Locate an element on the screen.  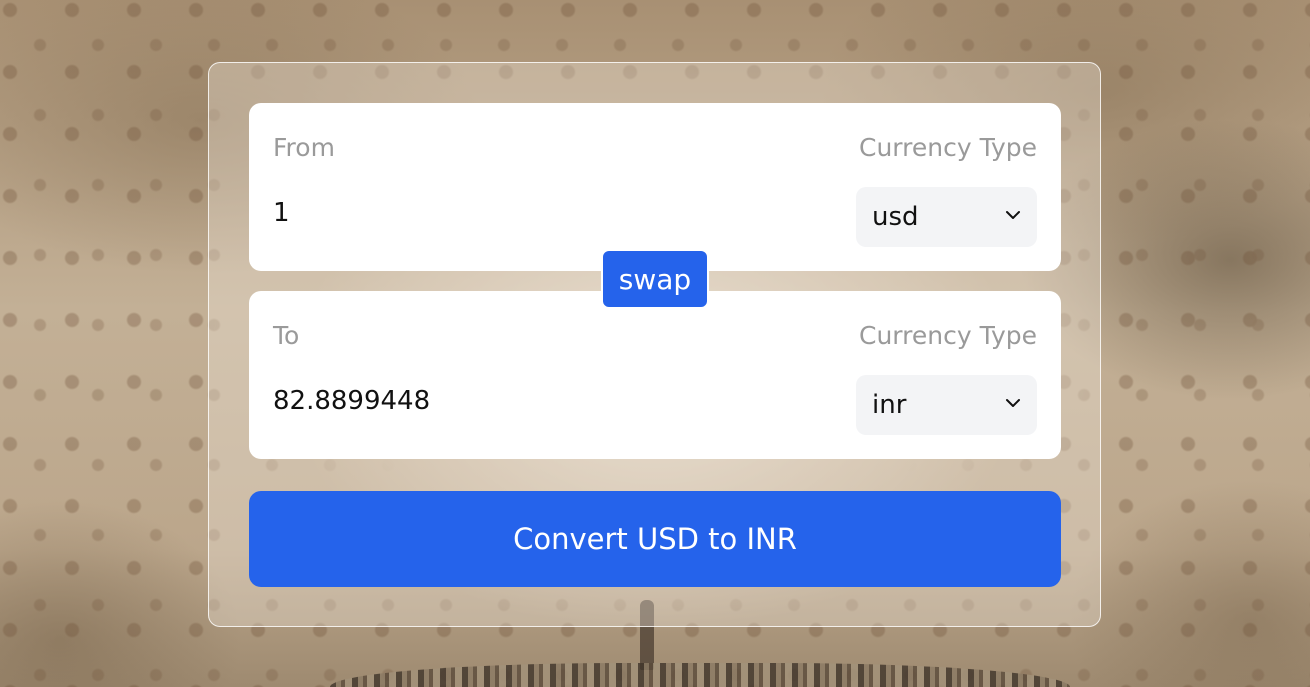
to-currency-select: inr is located at coordinates (946, 405).